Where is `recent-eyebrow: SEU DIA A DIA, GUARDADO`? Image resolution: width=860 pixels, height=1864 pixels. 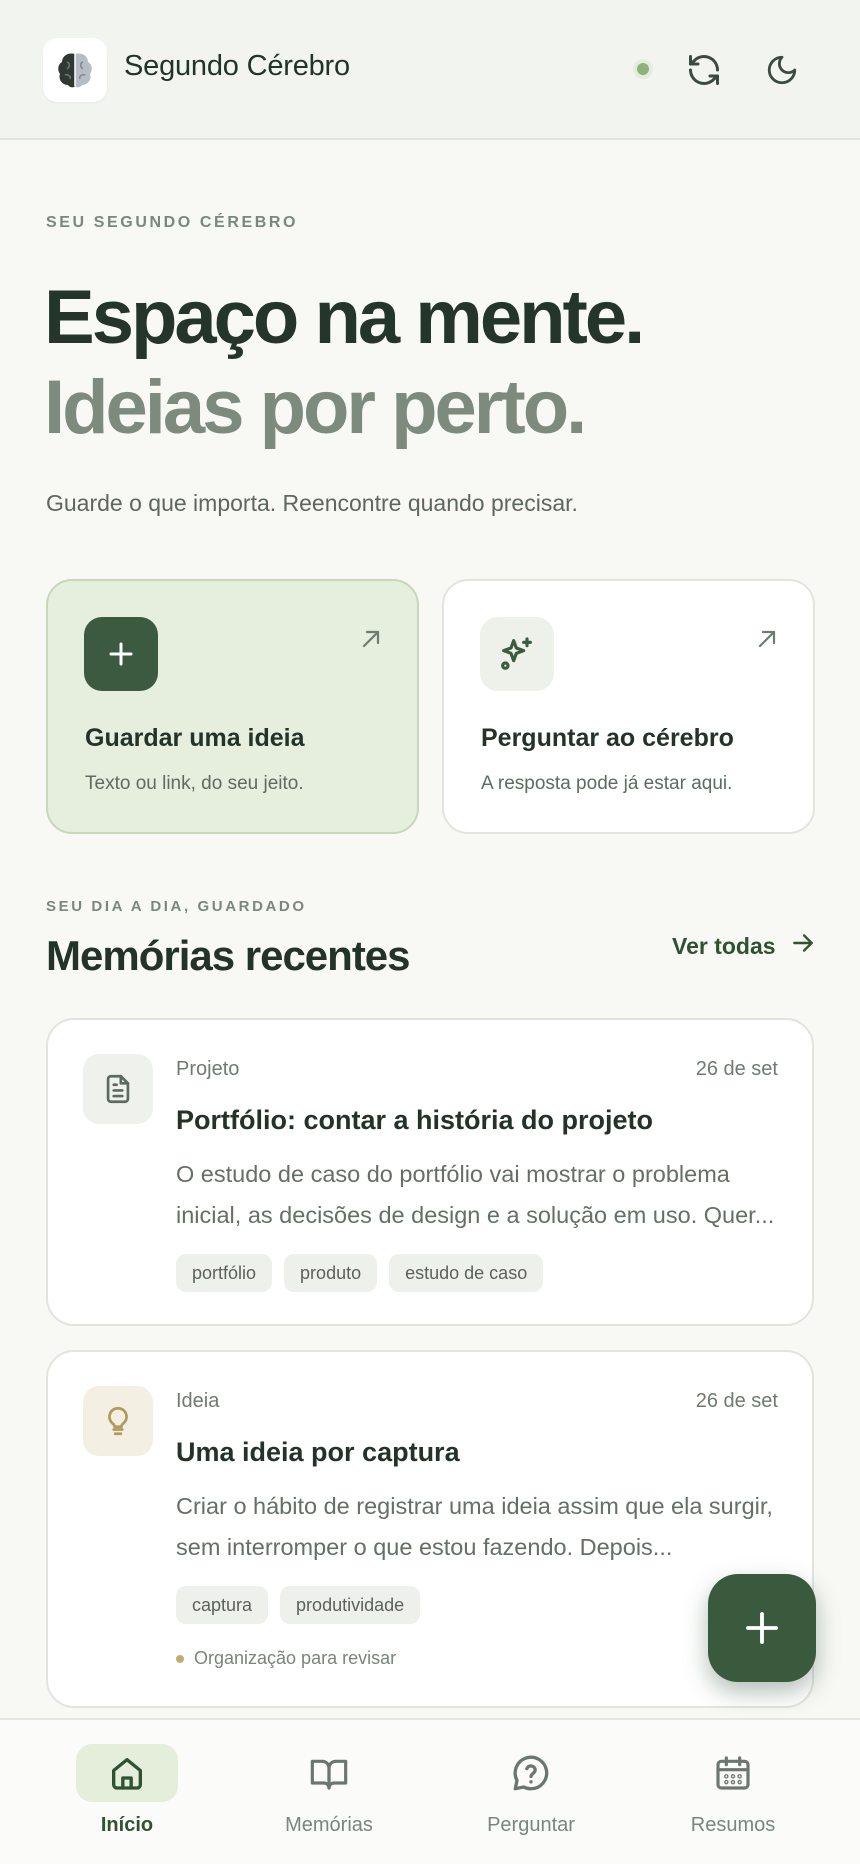
recent-eyebrow: SEU DIA A DIA, GUARDADO is located at coordinates (176, 906).